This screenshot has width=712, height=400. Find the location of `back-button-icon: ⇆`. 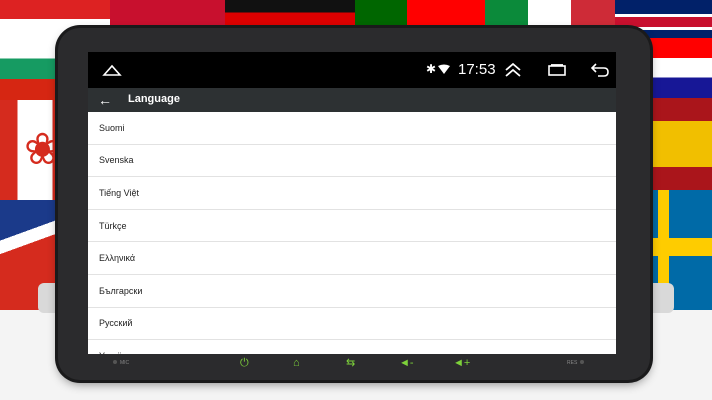

back-button-icon: ⇆ is located at coordinates (350, 363).